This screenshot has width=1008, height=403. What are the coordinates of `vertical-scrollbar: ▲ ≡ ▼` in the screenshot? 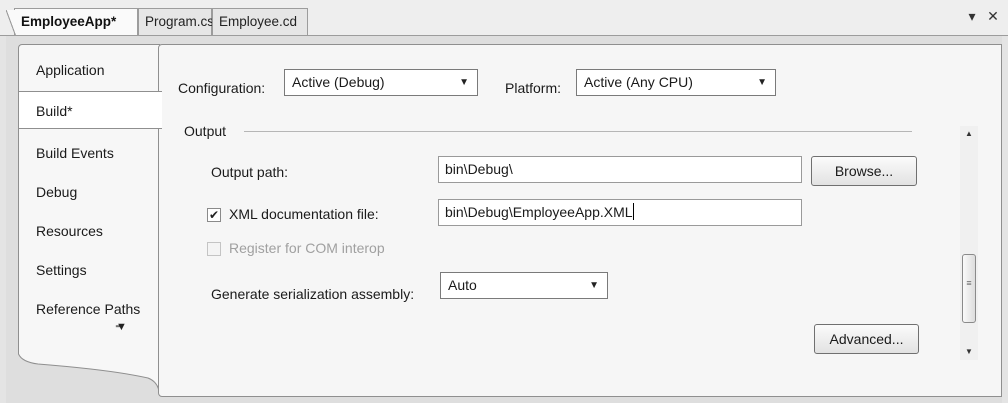 It's located at (969, 243).